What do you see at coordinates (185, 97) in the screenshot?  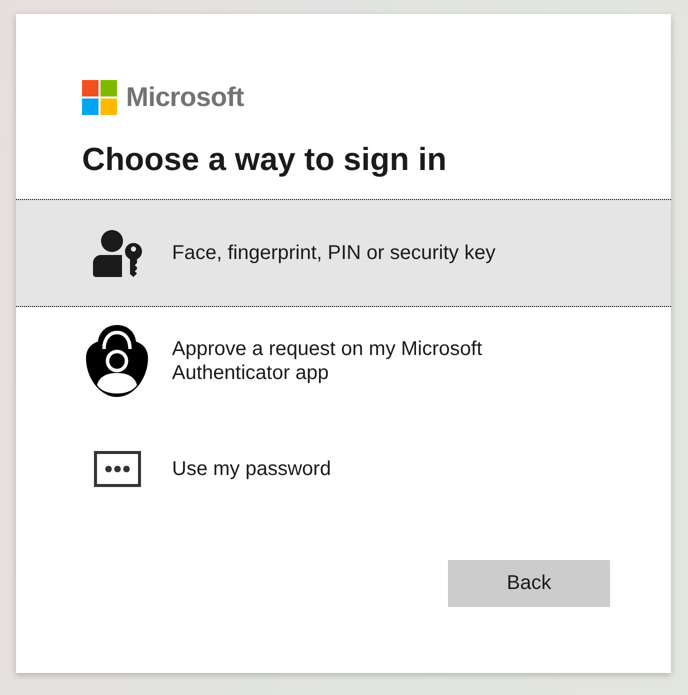 I see `logo-text: Microsoft` at bounding box center [185, 97].